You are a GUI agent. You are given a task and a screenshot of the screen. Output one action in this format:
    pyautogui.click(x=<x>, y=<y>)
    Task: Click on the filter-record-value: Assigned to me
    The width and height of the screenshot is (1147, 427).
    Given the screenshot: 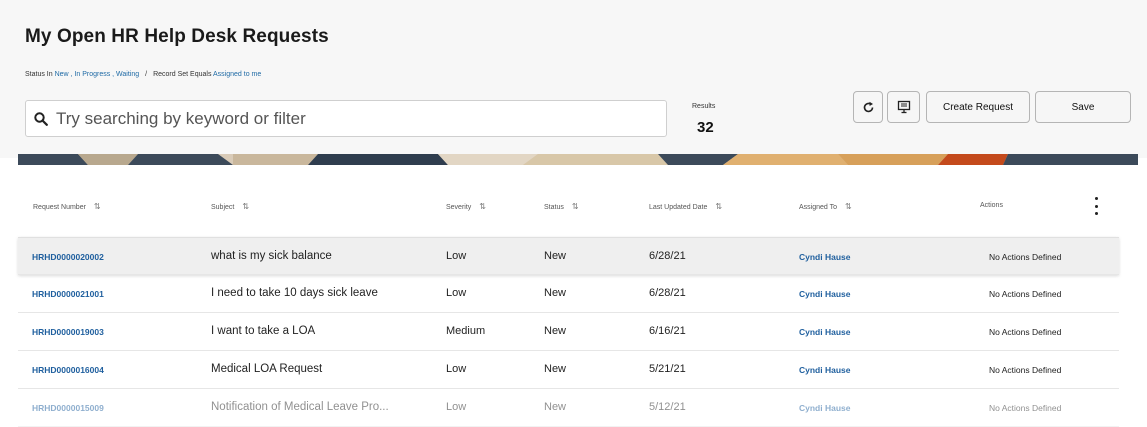 What is the action you would take?
    pyautogui.click(x=237, y=74)
    